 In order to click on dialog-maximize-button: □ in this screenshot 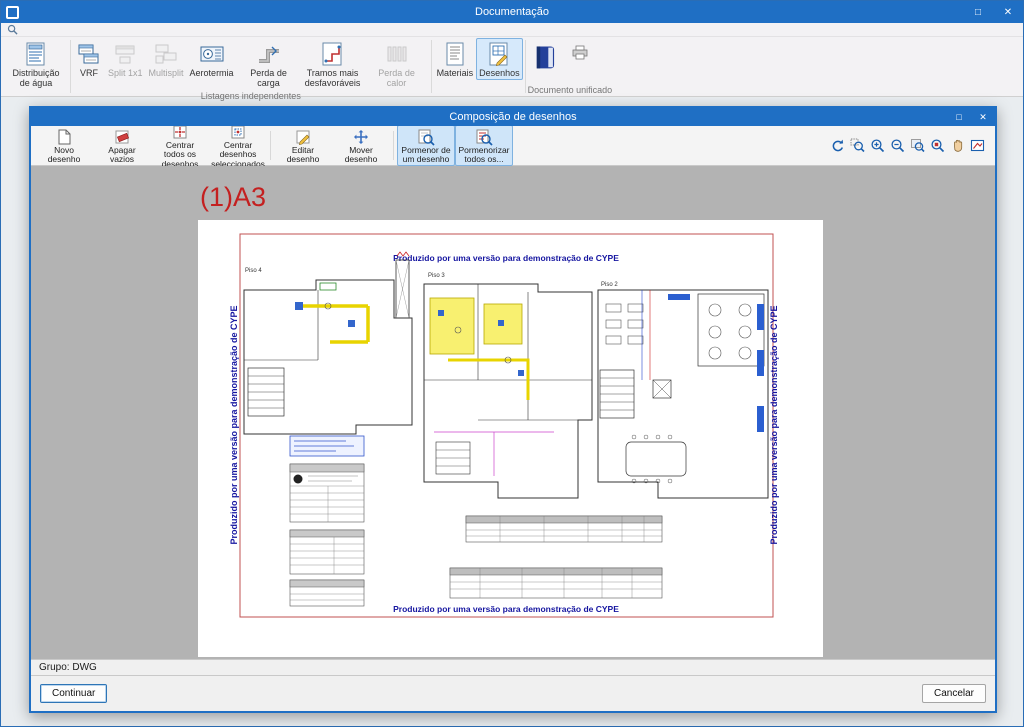, I will do `click(959, 117)`.